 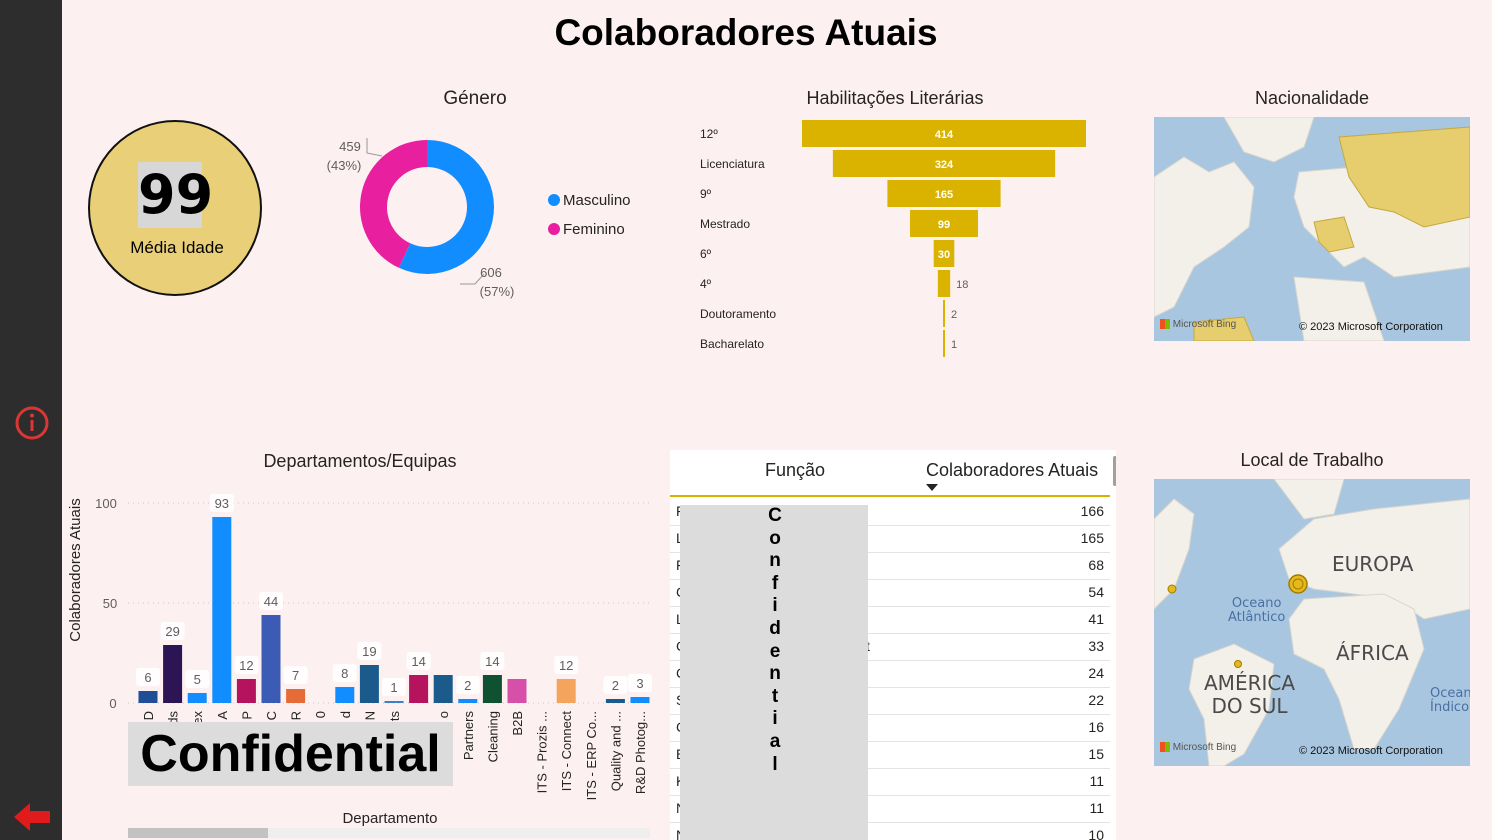 What do you see at coordinates (389, 818) in the screenshot?
I see `departments-x-axis-label: Departamento` at bounding box center [389, 818].